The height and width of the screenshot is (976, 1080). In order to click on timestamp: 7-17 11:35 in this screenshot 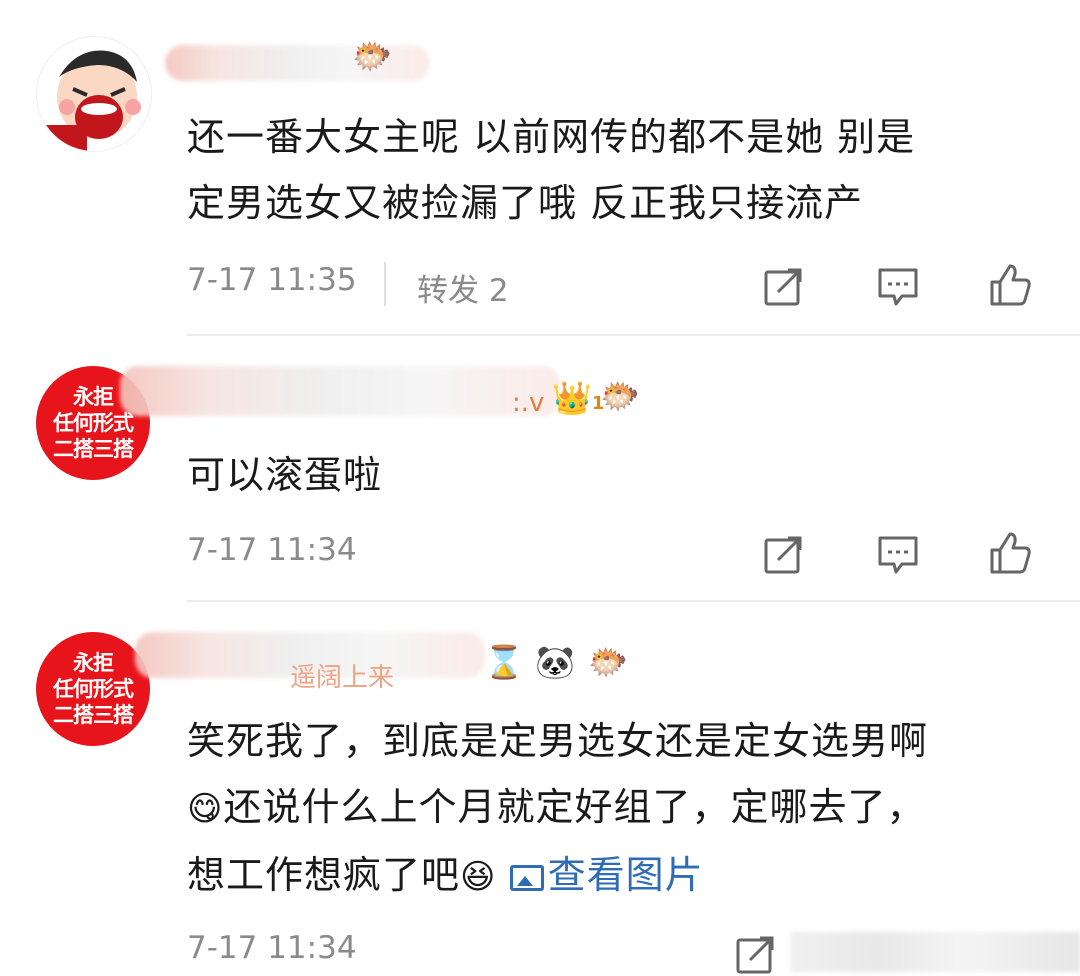, I will do `click(272, 280)`.